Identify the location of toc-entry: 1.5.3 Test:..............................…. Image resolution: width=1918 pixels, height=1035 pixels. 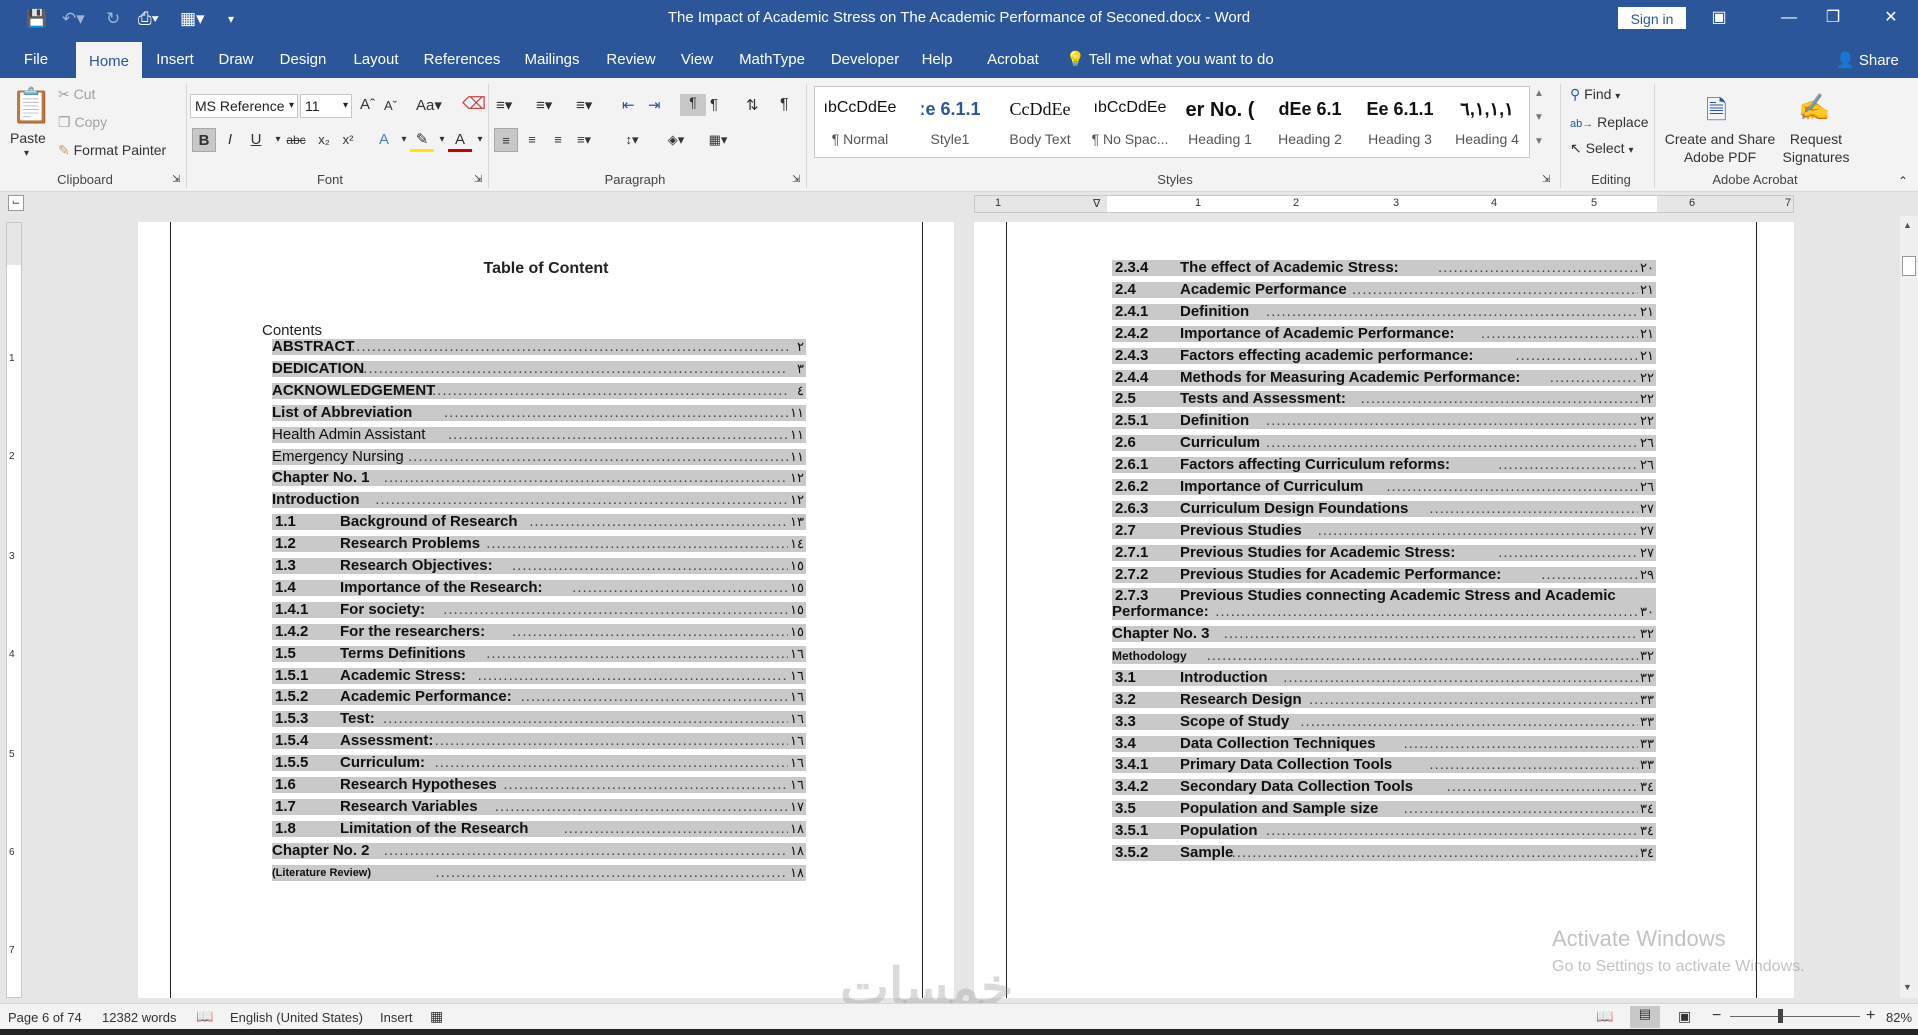
(539, 719).